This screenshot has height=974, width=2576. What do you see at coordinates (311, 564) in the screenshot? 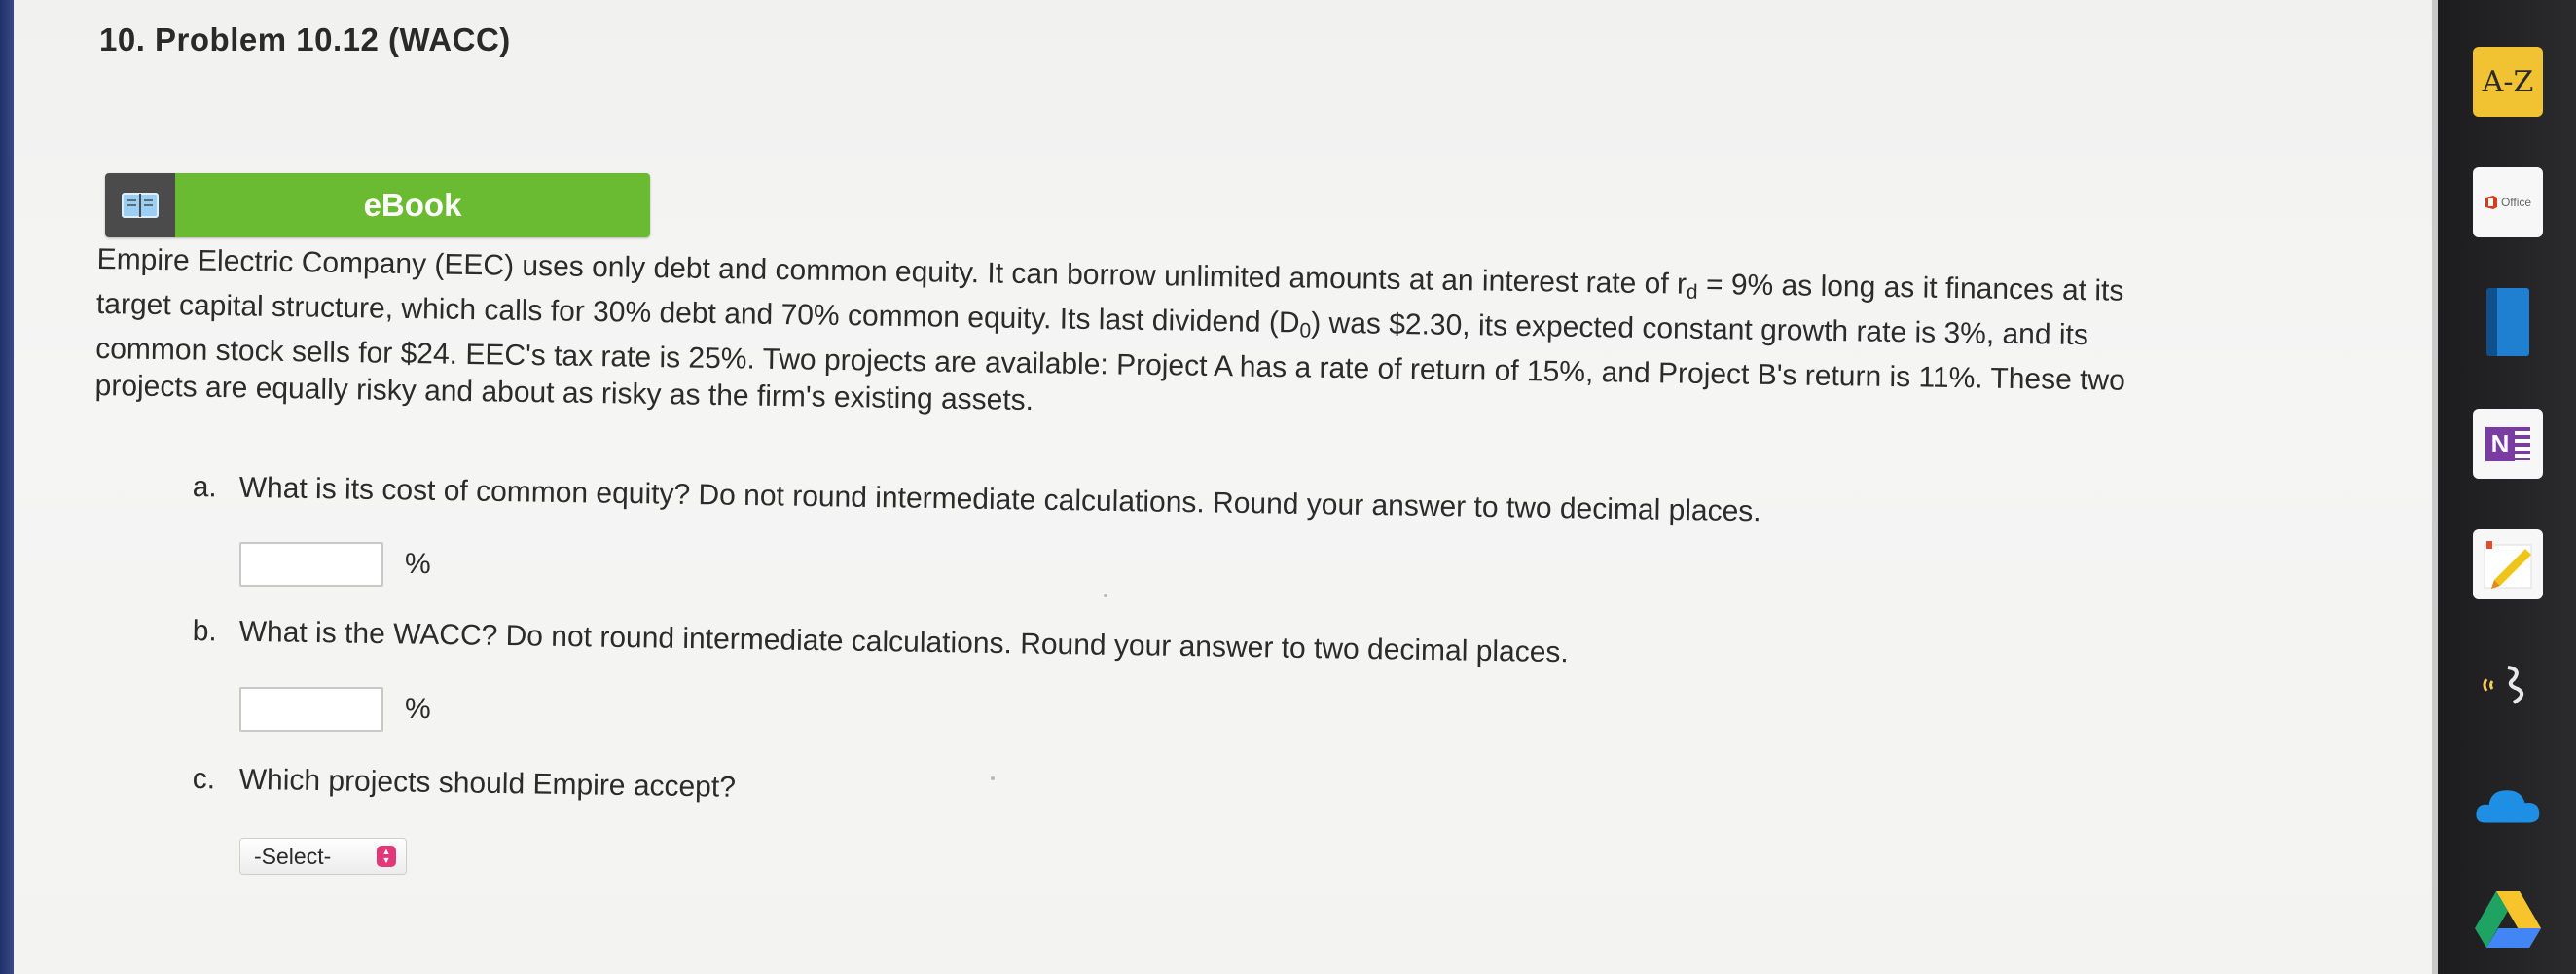
I see `cost-of-equity-input` at bounding box center [311, 564].